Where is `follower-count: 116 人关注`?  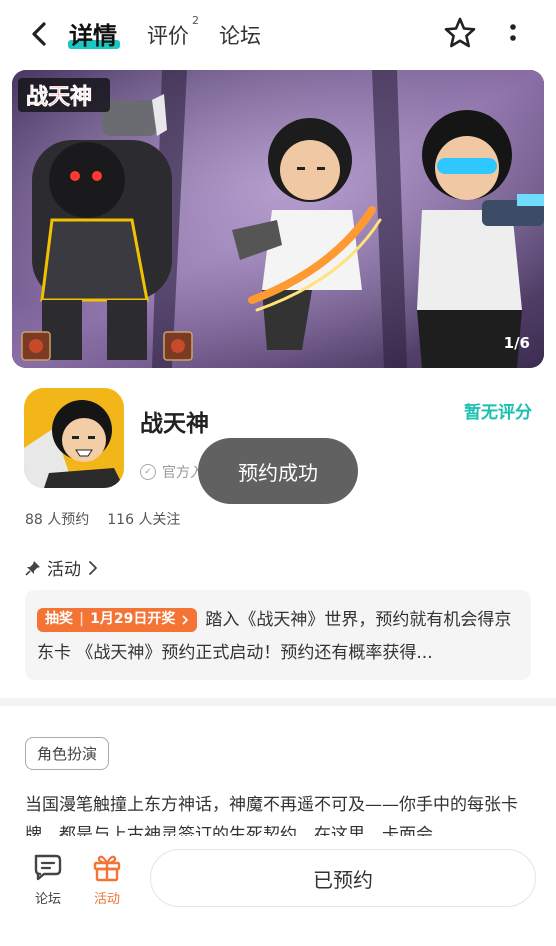
follower-count: 116 人关注 is located at coordinates (144, 520).